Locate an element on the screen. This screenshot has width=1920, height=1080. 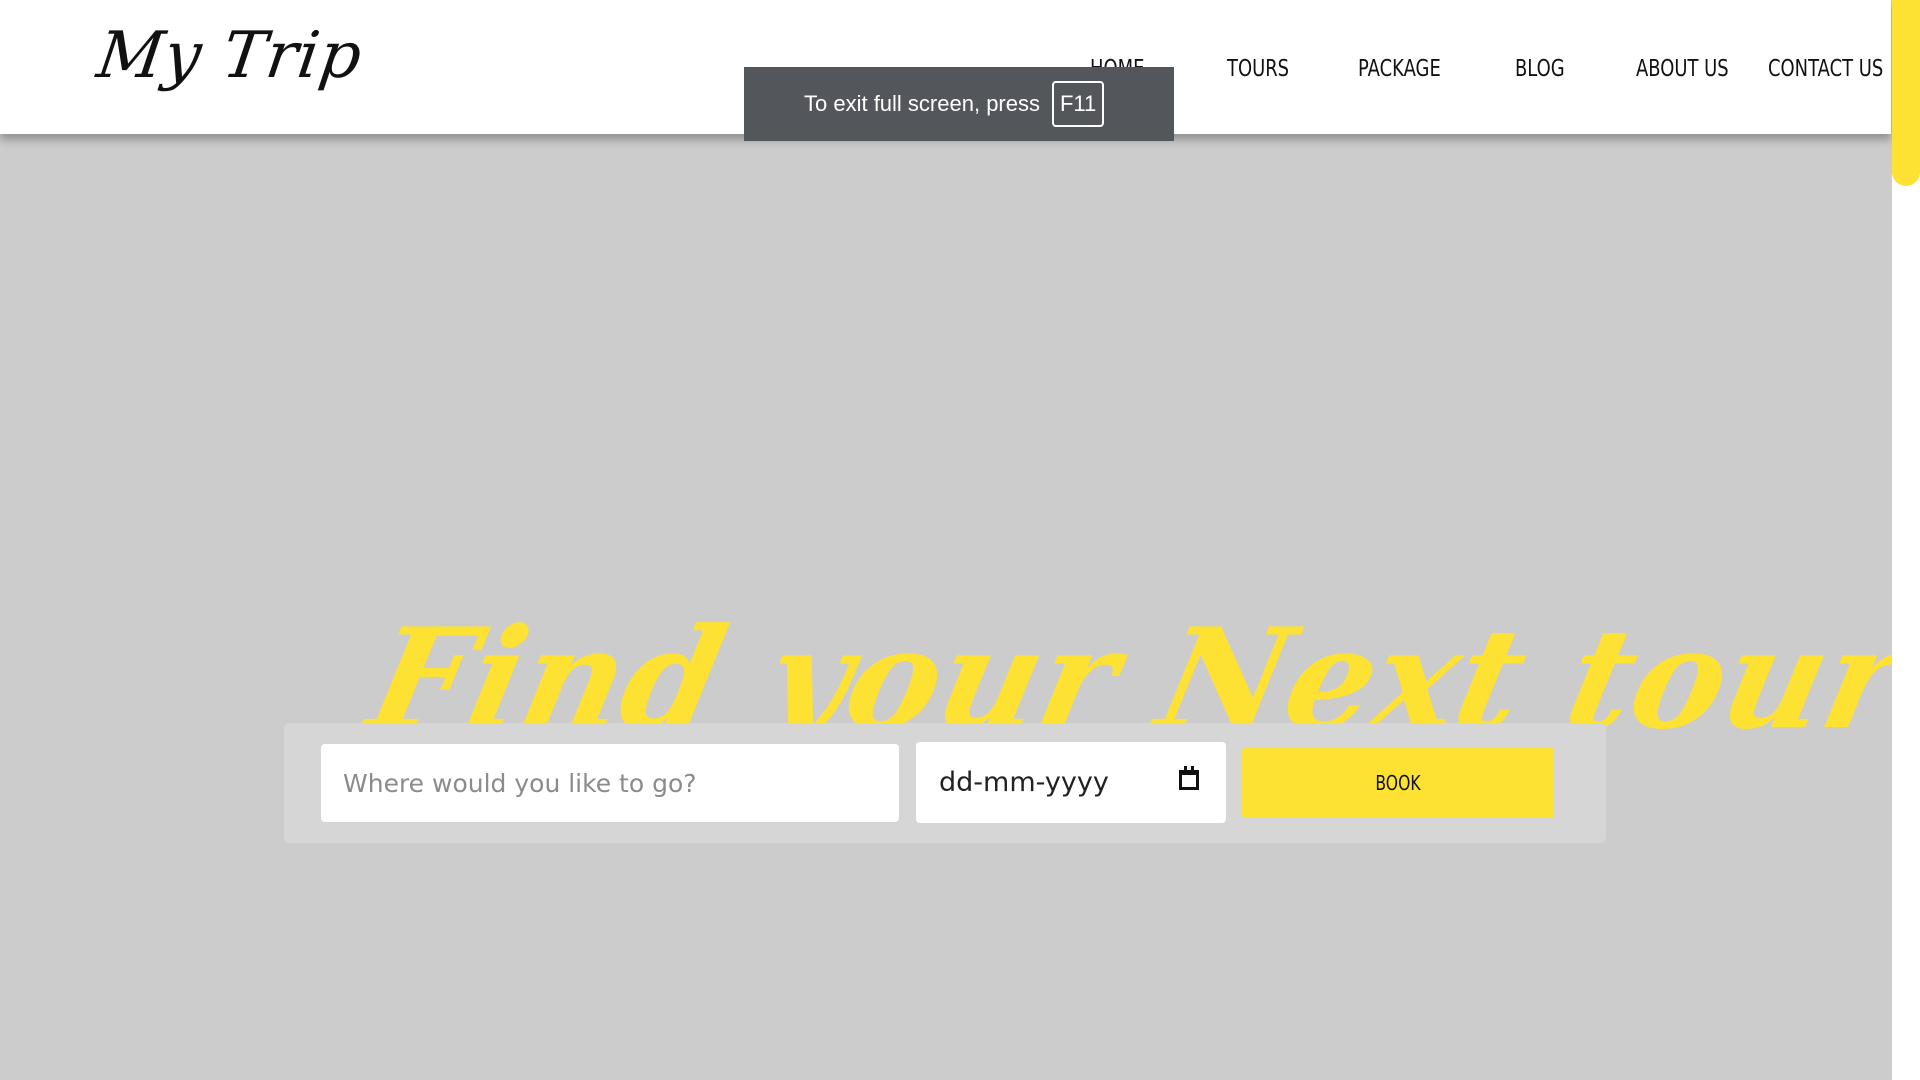
book-button-label: BOOK is located at coordinates (1398, 783).